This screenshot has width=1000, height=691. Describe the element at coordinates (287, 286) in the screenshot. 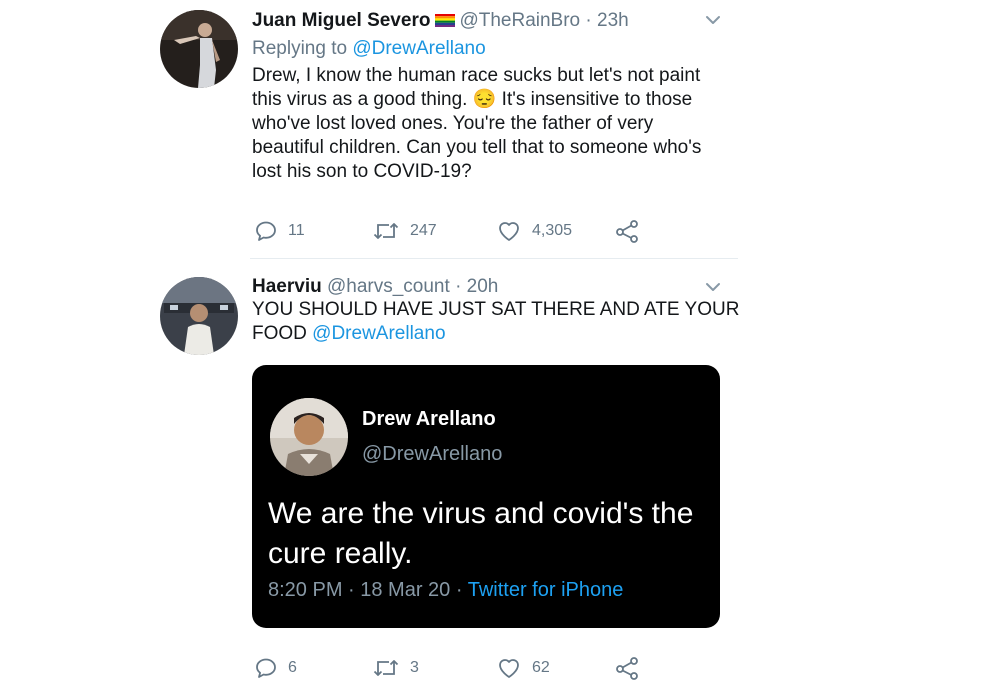

I see `author-name: Haerviu` at that location.